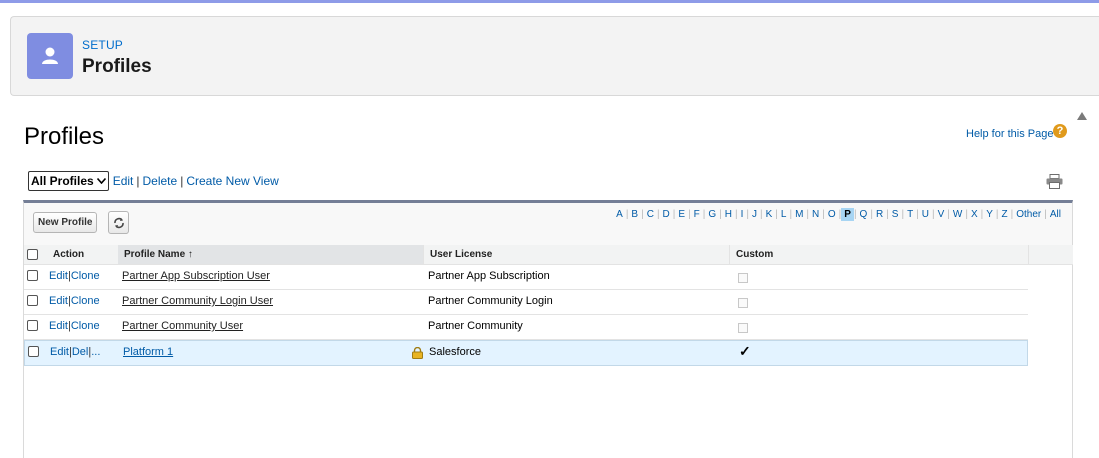  I want to click on alphabet-link-q: Q, so click(864, 214).